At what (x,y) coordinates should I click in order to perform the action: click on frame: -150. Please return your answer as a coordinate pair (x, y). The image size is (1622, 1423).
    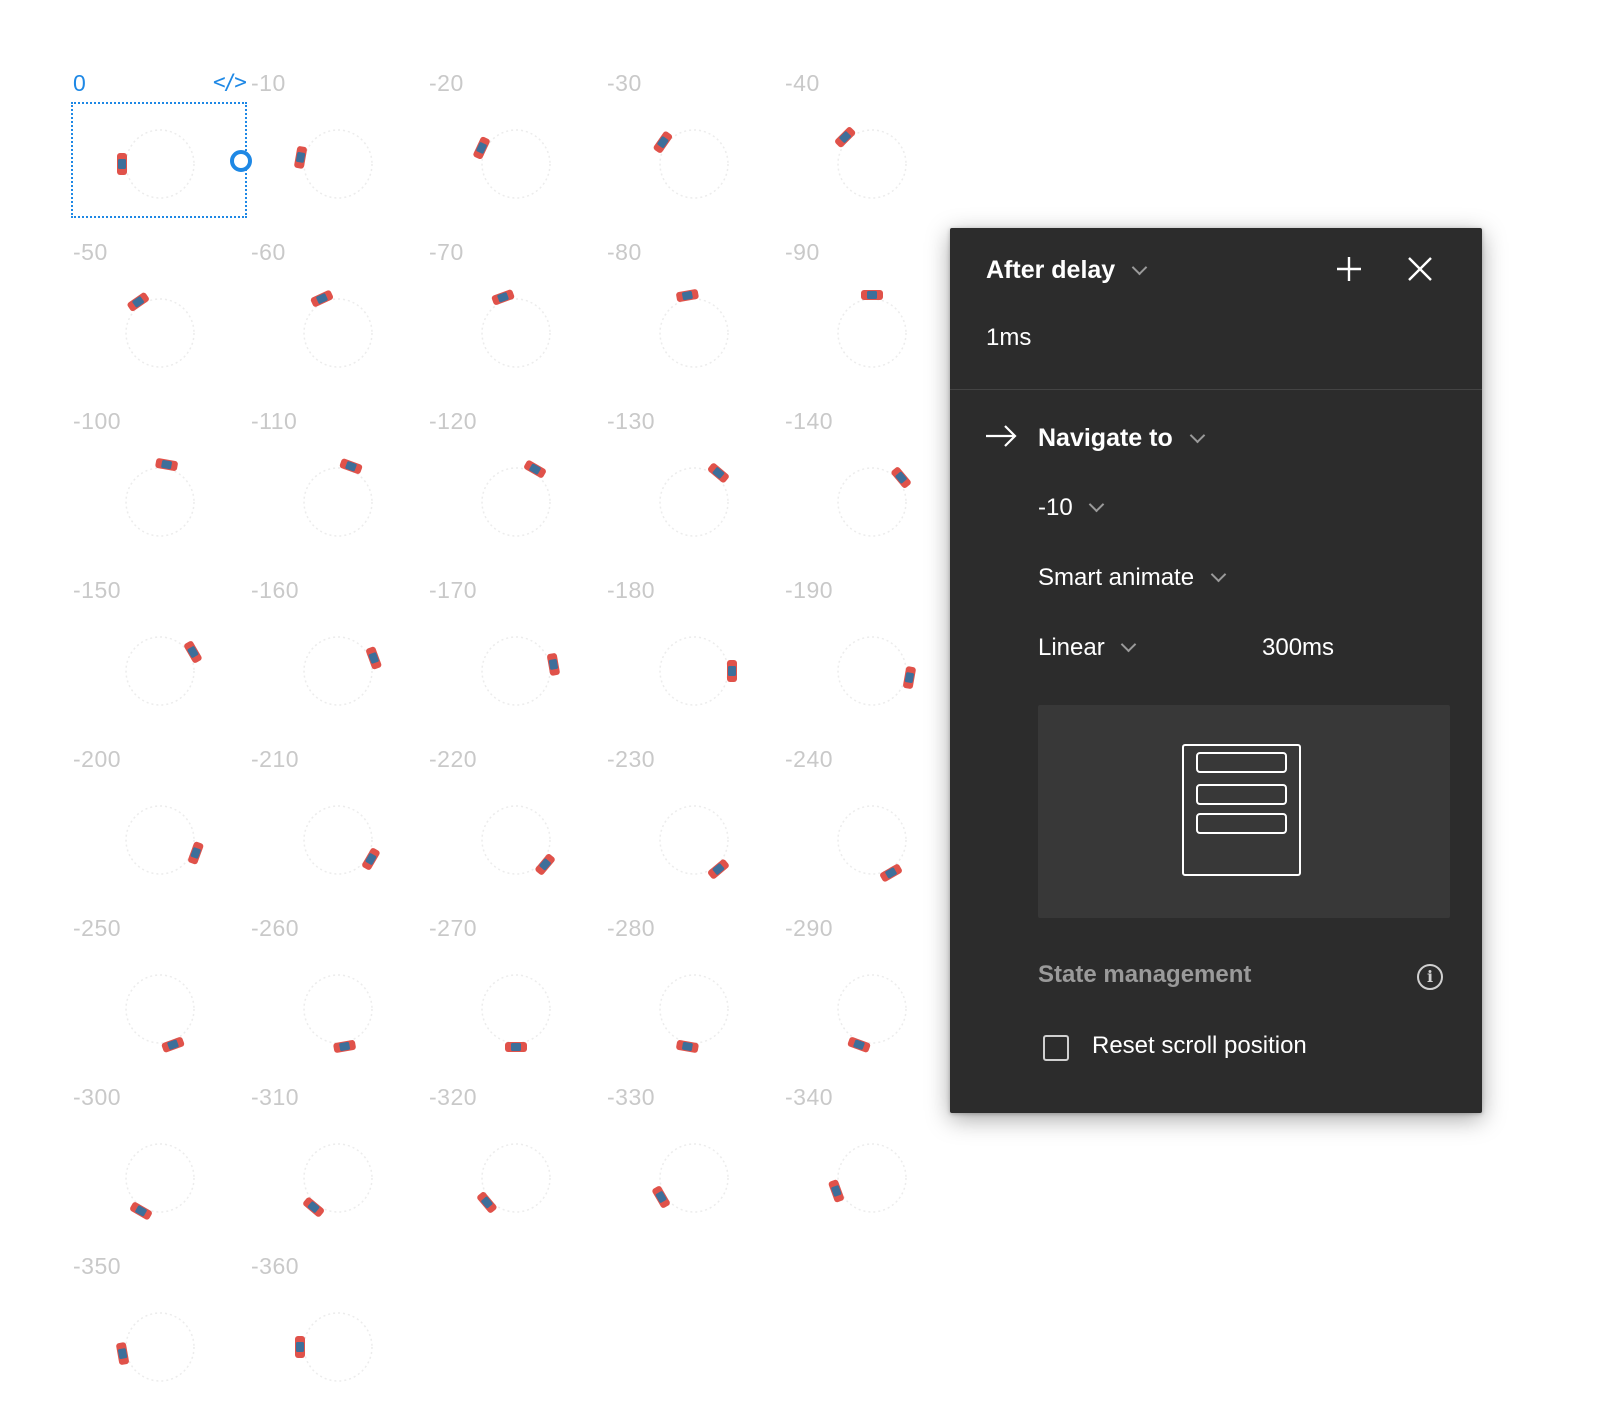
    Looking at the image, I should click on (163, 662).